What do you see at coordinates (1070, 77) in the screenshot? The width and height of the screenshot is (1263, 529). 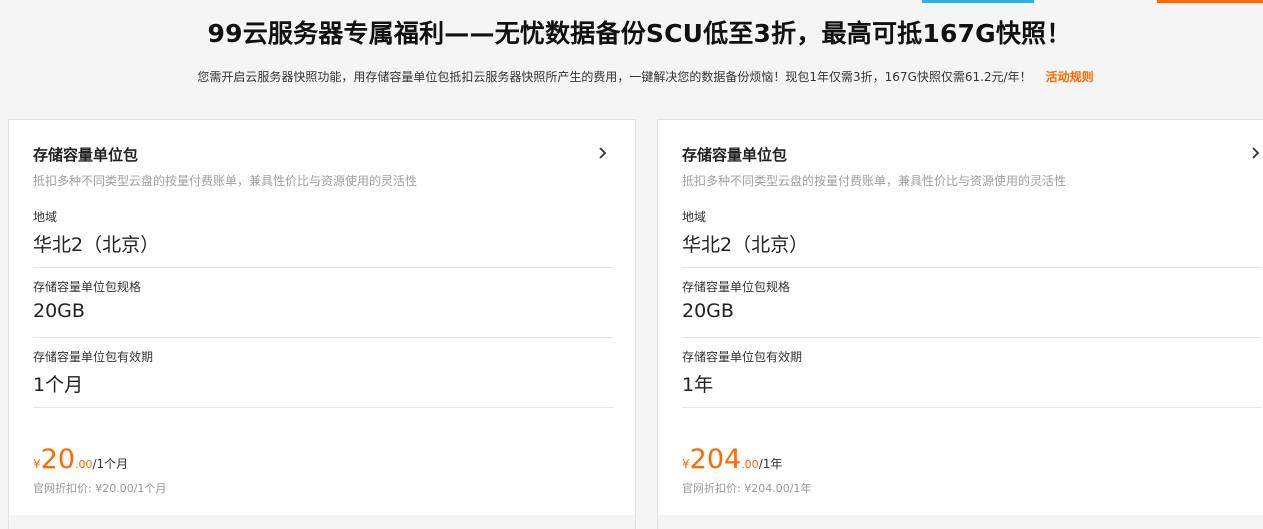 I see `activity-rules-link: 活动规则` at bounding box center [1070, 77].